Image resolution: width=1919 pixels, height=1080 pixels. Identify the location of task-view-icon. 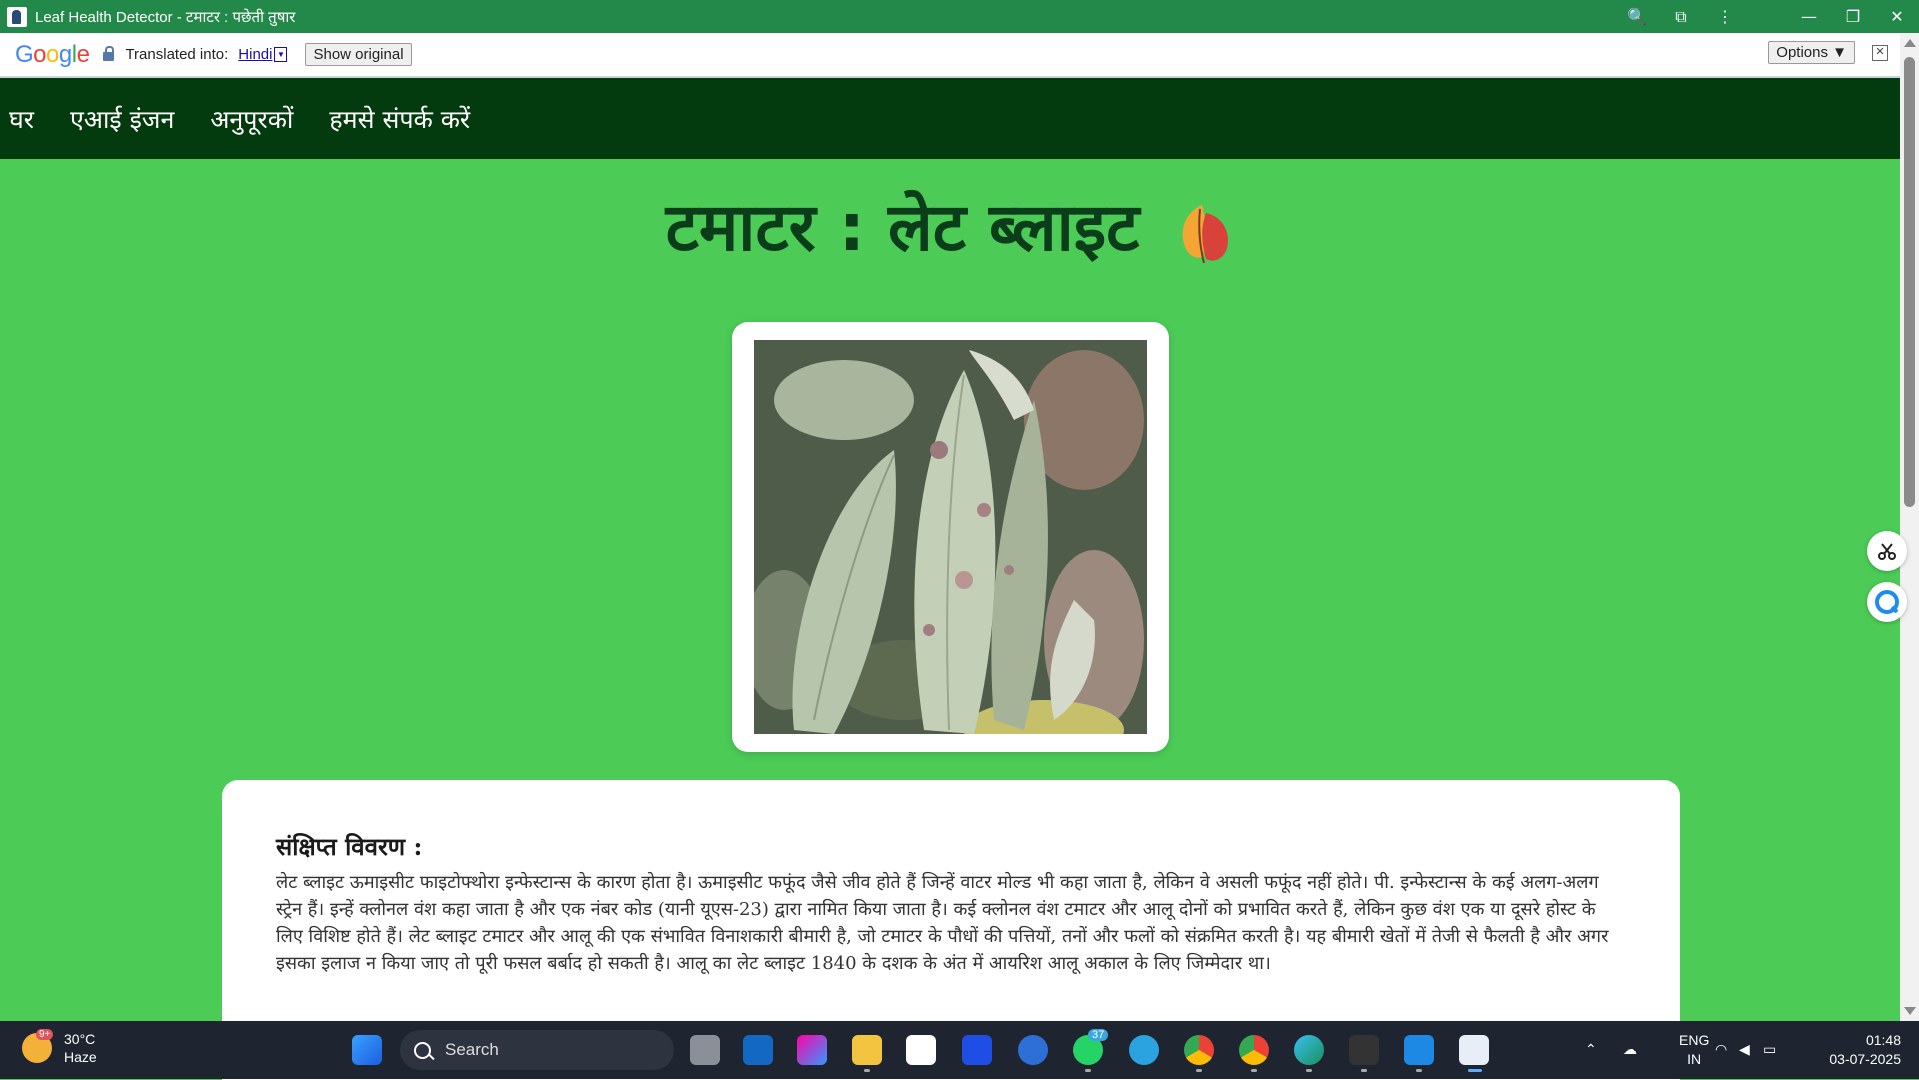
(705, 1050).